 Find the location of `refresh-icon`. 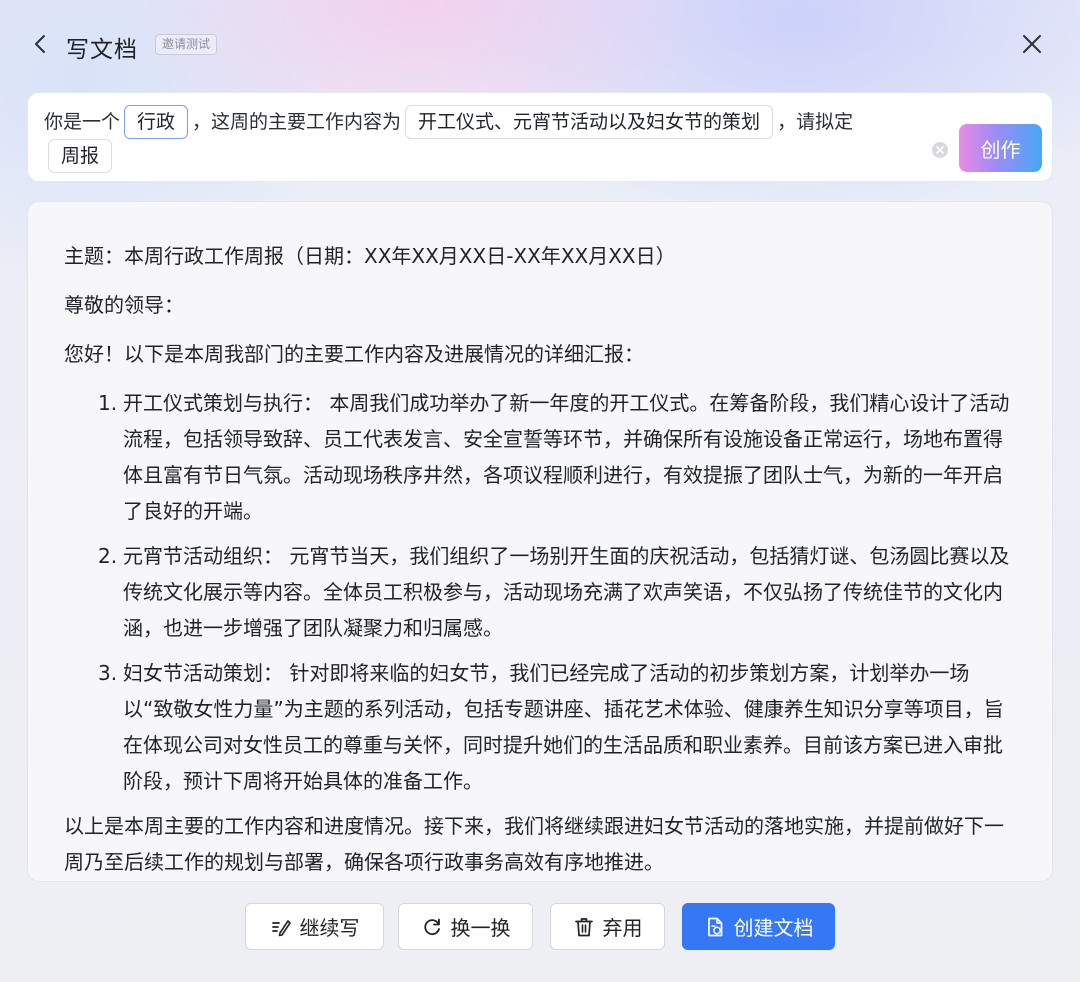

refresh-icon is located at coordinates (431, 926).